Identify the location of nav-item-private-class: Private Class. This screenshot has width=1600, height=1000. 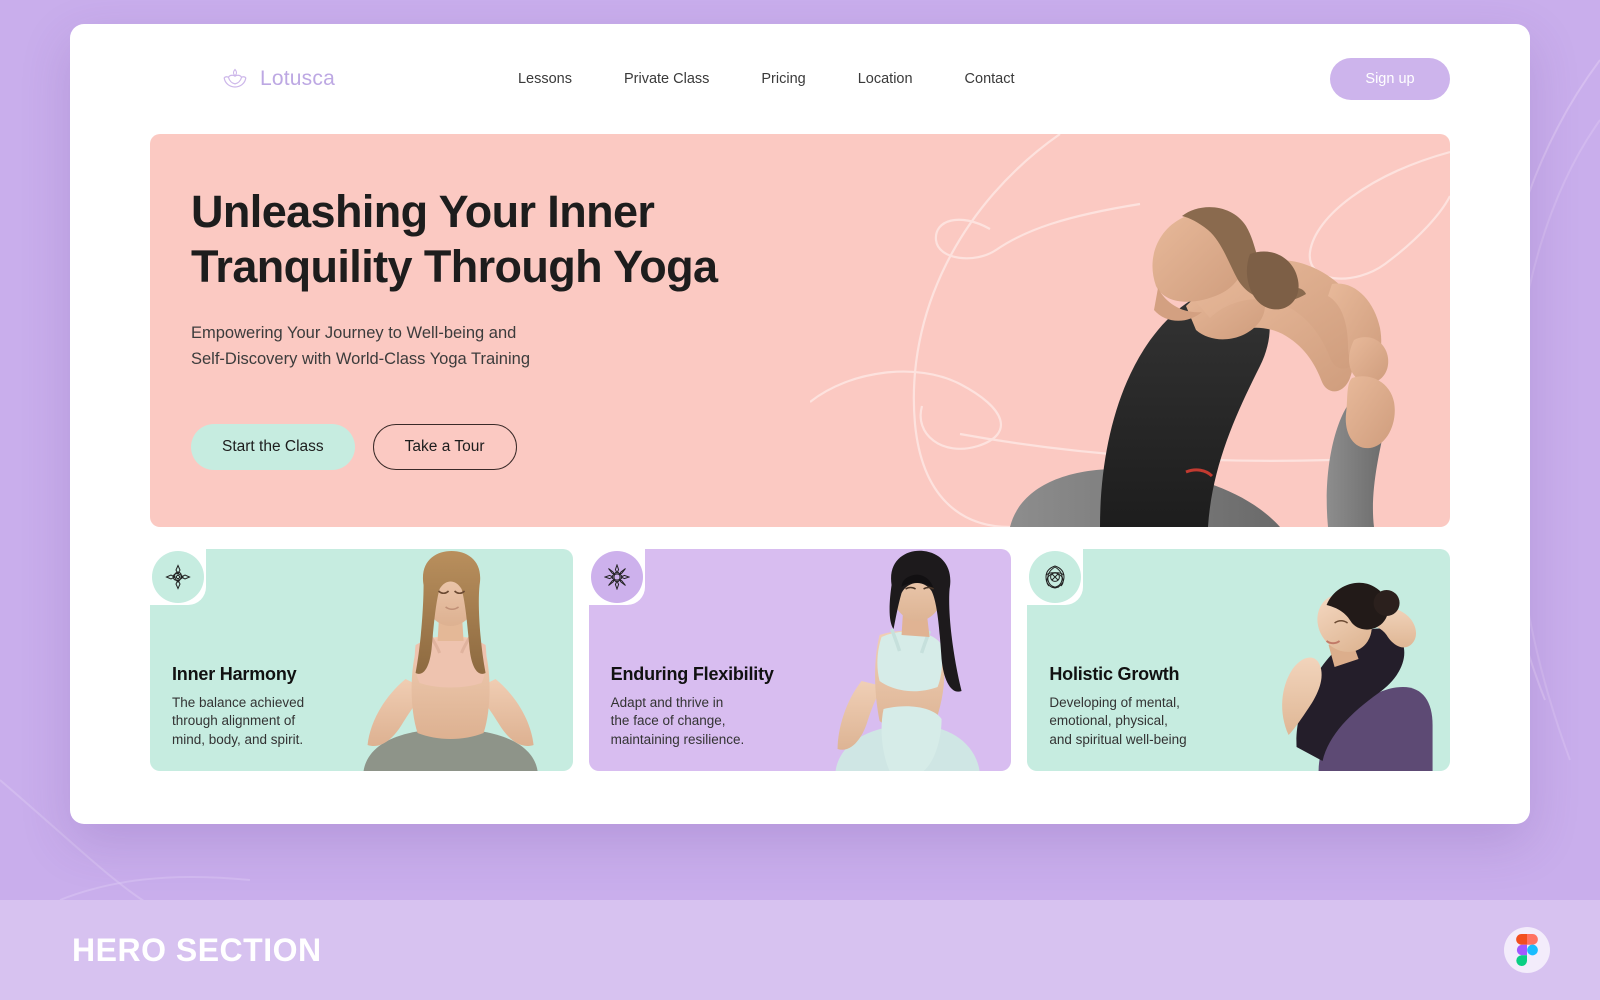
(666, 79).